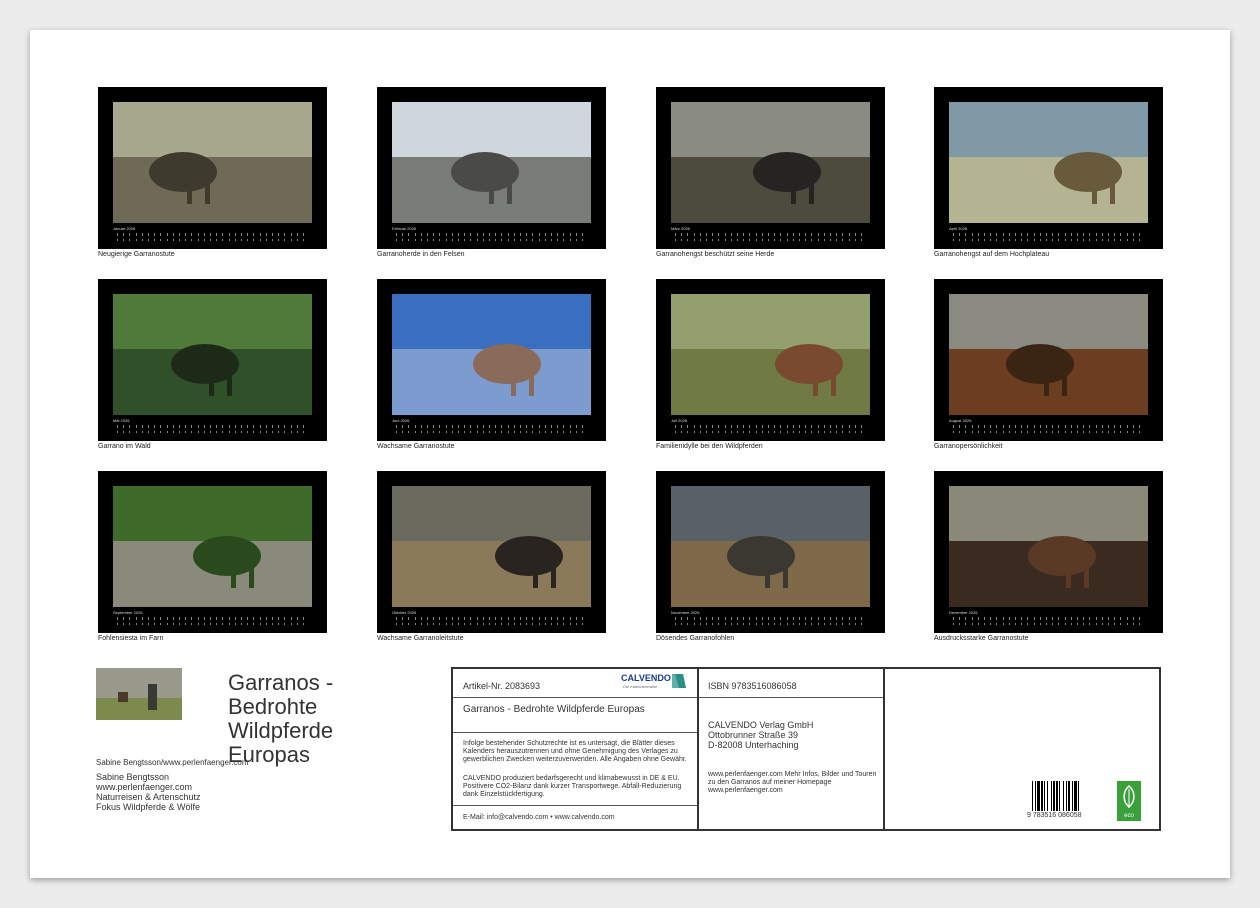  Describe the element at coordinates (981, 638) in the screenshot. I see `month-caption: Ausdrucksstarke Garranostute` at that location.